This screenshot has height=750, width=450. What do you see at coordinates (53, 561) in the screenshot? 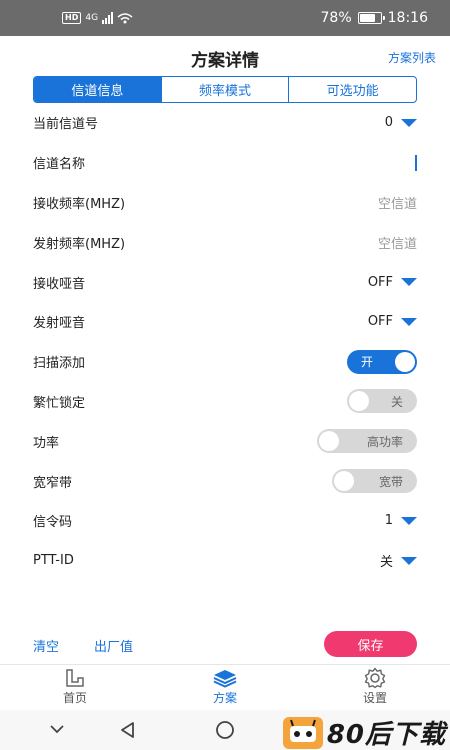
I see `row-label: PTT-ID` at bounding box center [53, 561].